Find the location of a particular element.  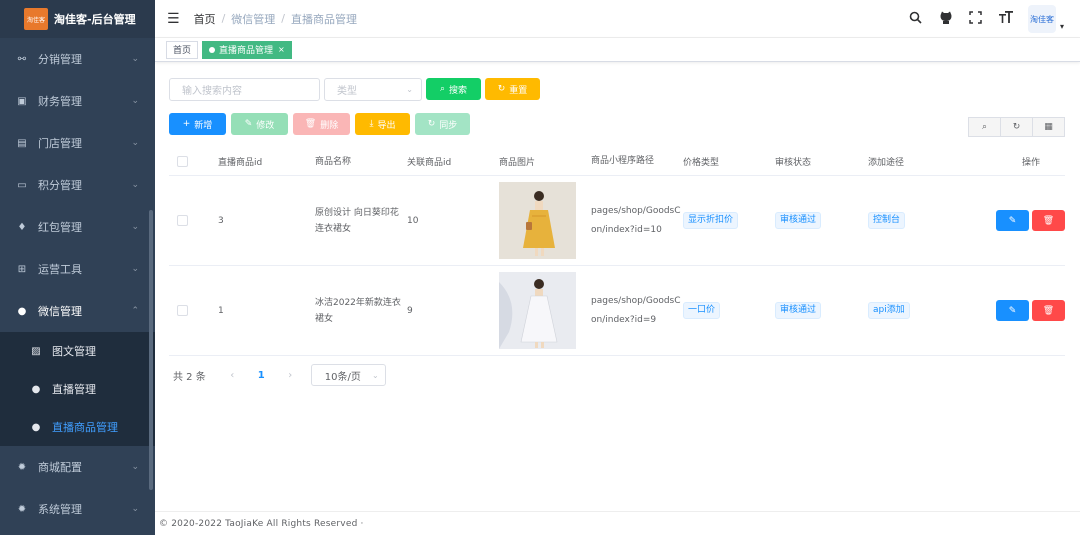

sidebar-item-wechat: ● 微信管理 ⌃ is located at coordinates (77, 311).